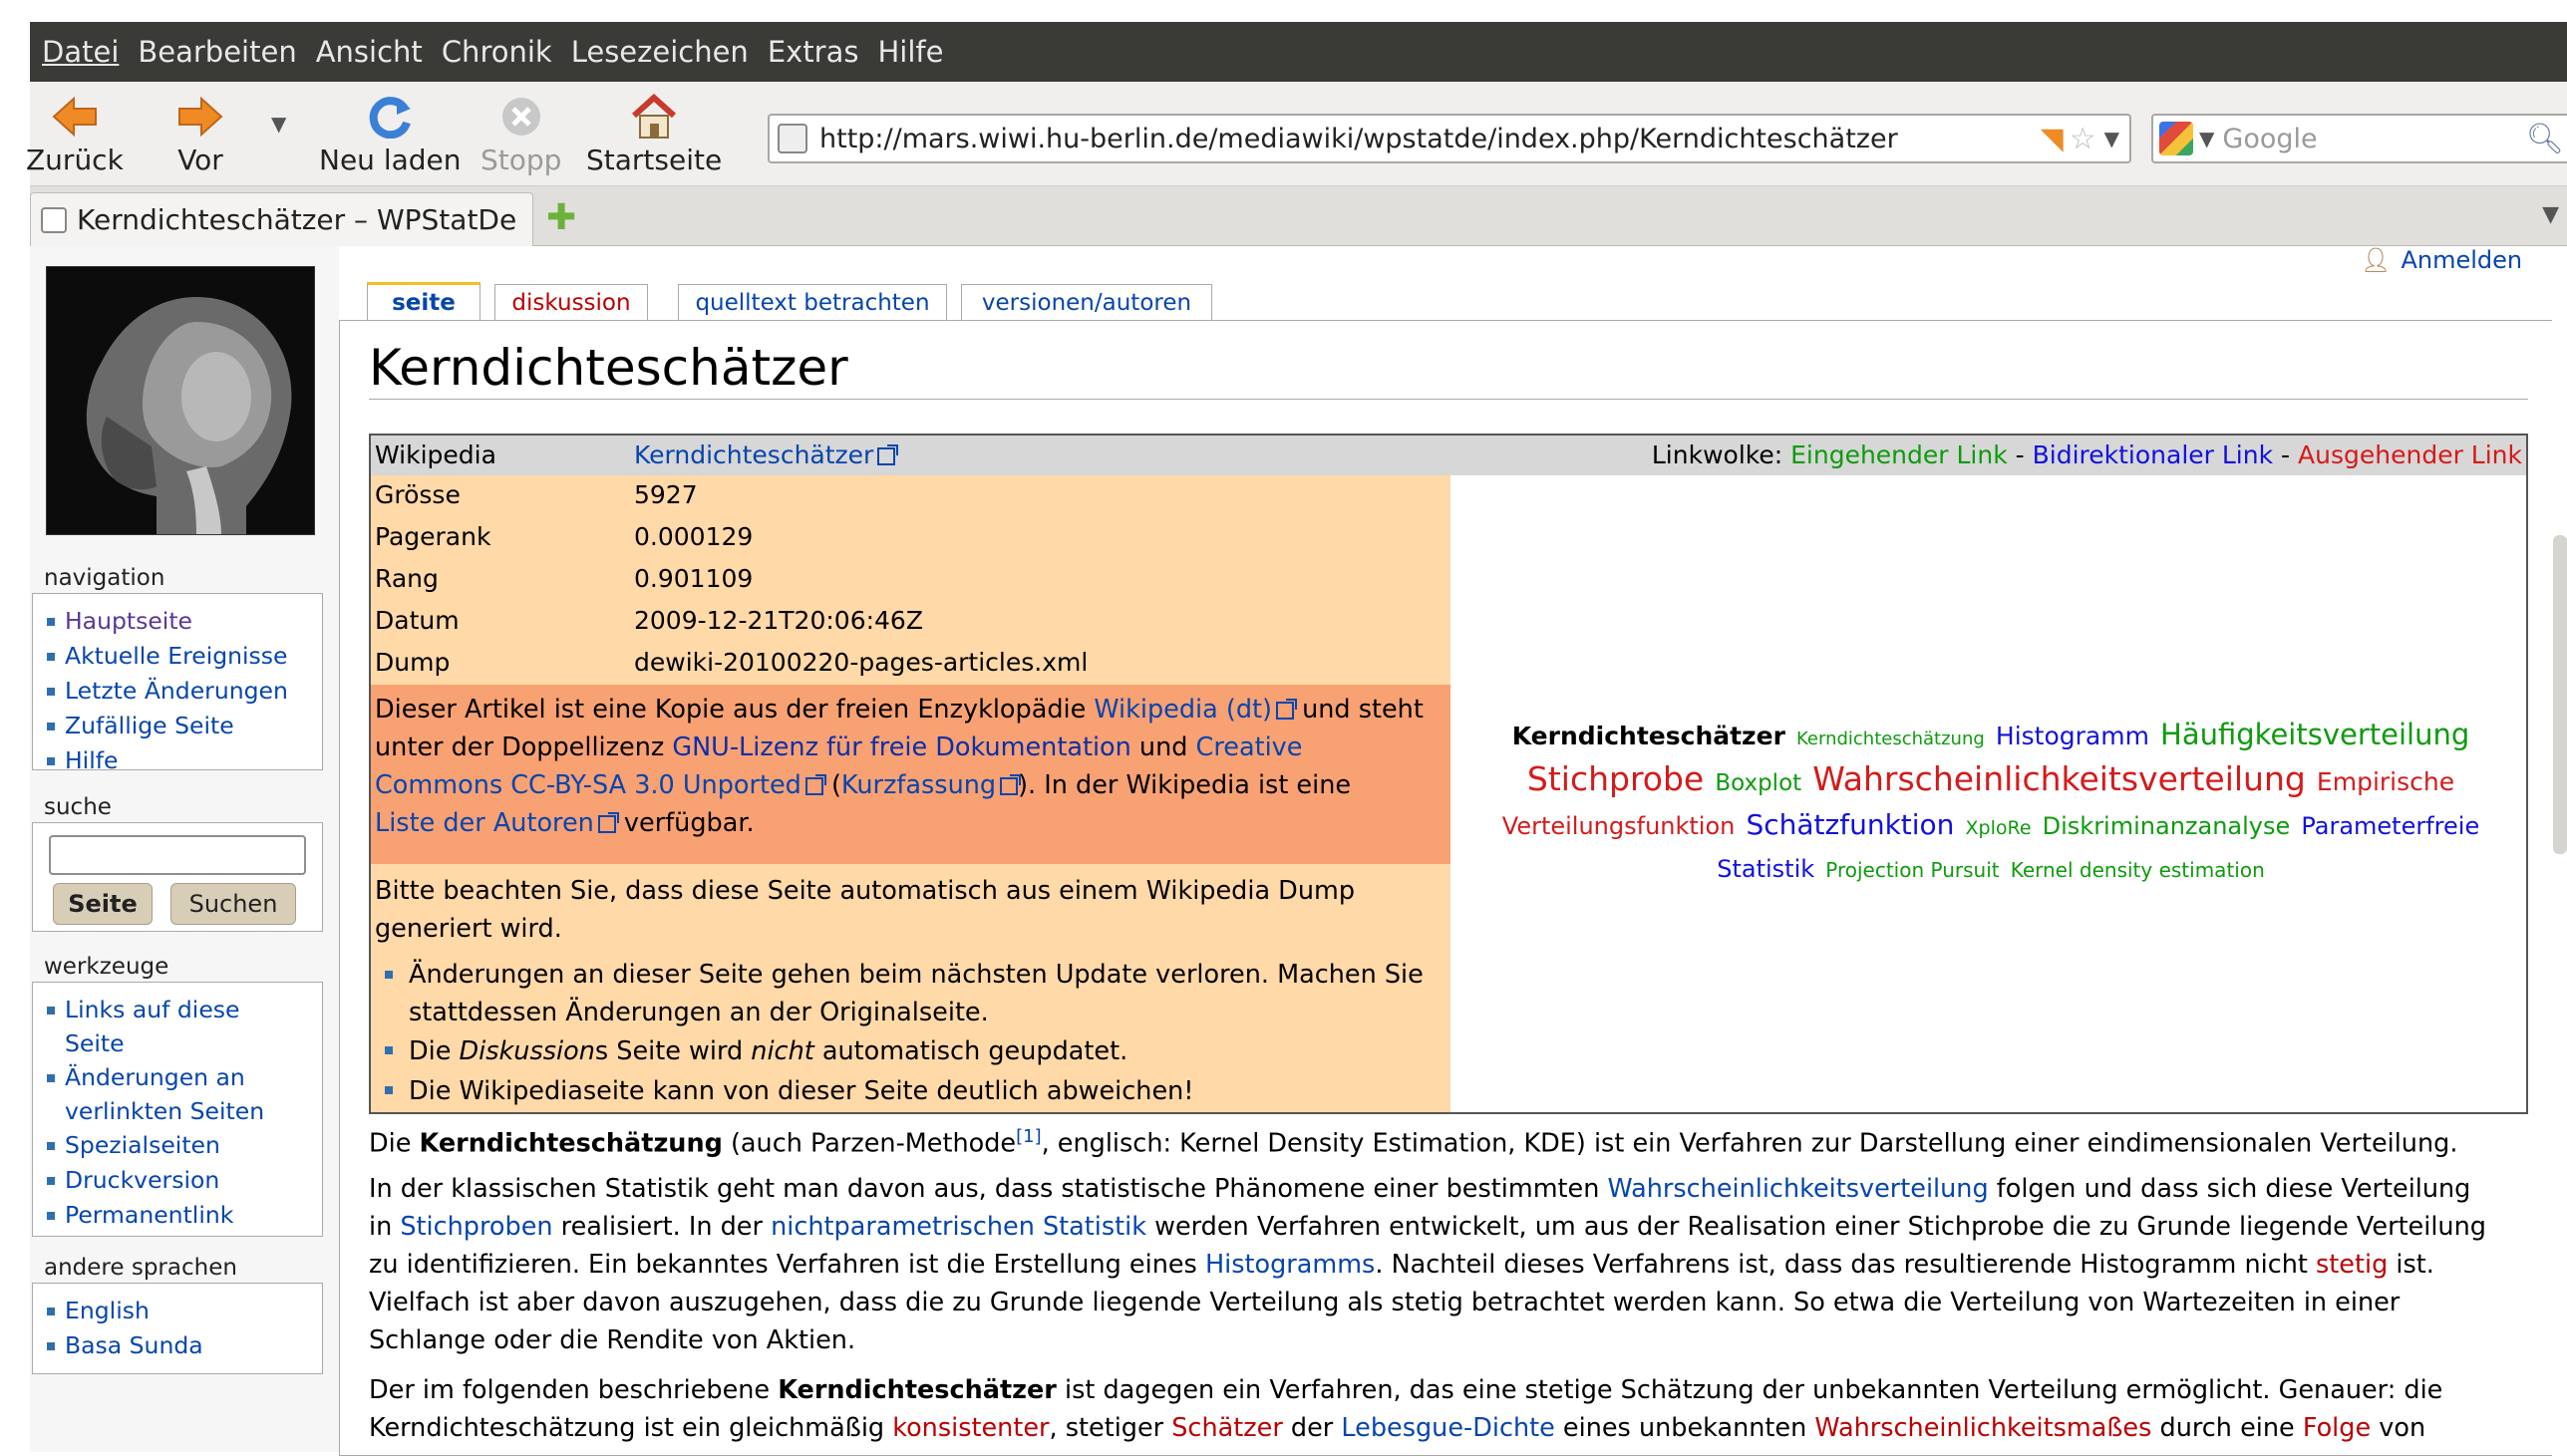 The height and width of the screenshot is (1456, 2567). I want to click on tab-diskussion: diskussion, so click(571, 302).